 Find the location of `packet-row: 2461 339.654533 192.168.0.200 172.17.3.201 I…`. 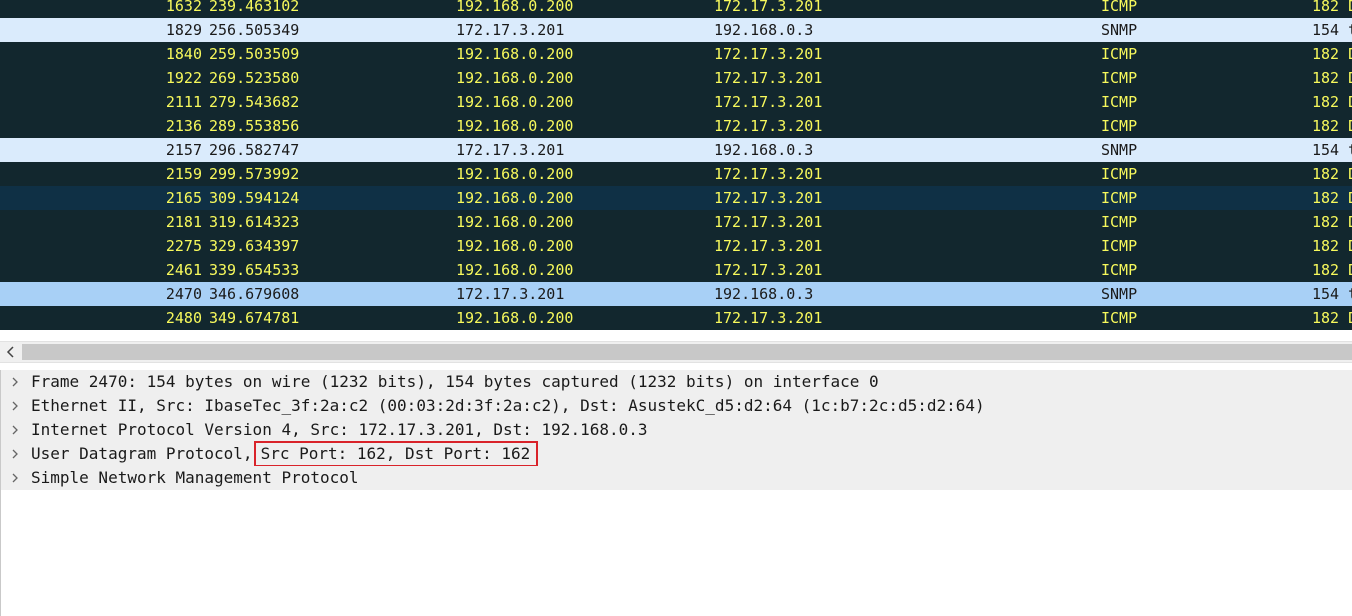

packet-row: 2461 339.654533 192.168.0.200 172.17.3.201 I… is located at coordinates (676, 270).